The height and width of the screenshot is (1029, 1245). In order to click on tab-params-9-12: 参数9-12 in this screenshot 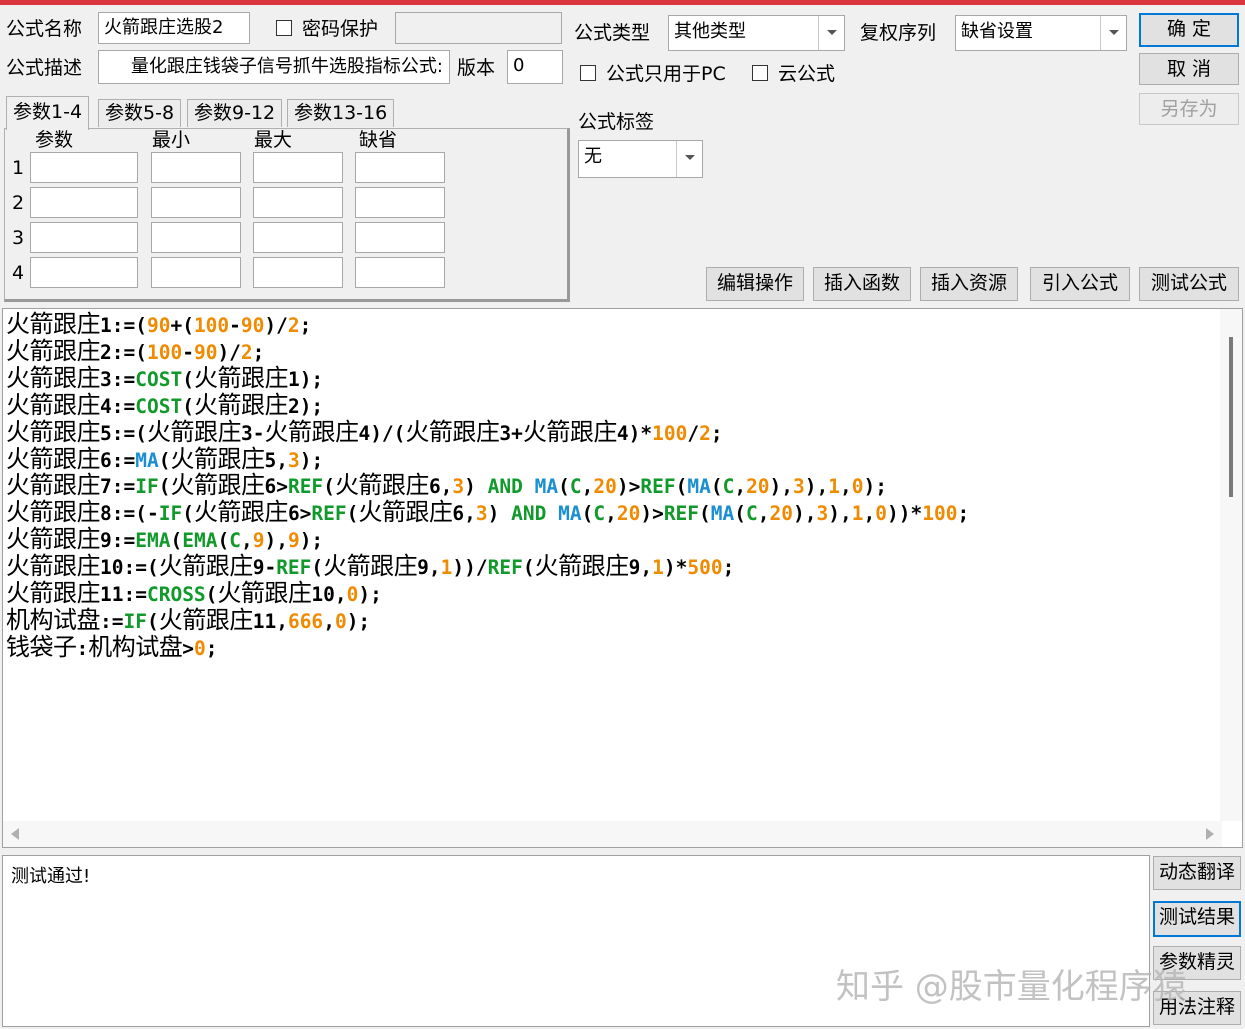, I will do `click(235, 113)`.